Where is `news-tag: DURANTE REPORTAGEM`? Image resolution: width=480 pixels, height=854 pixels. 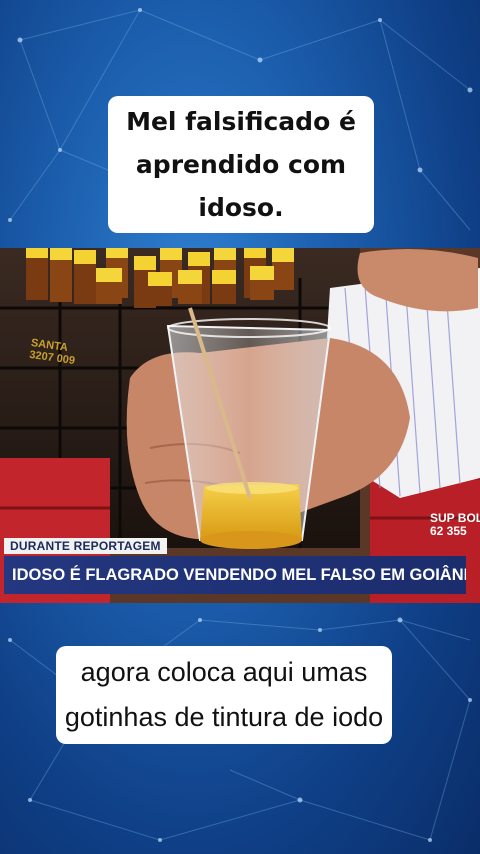
news-tag: DURANTE REPORTAGEM is located at coordinates (85, 546).